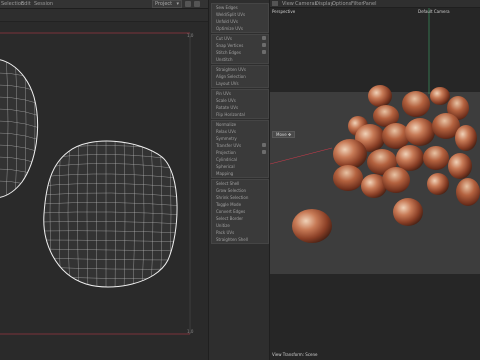 This screenshot has height=360, width=480. I want to click on uv-corner-label-bottom: 1,0, so click(190, 331).